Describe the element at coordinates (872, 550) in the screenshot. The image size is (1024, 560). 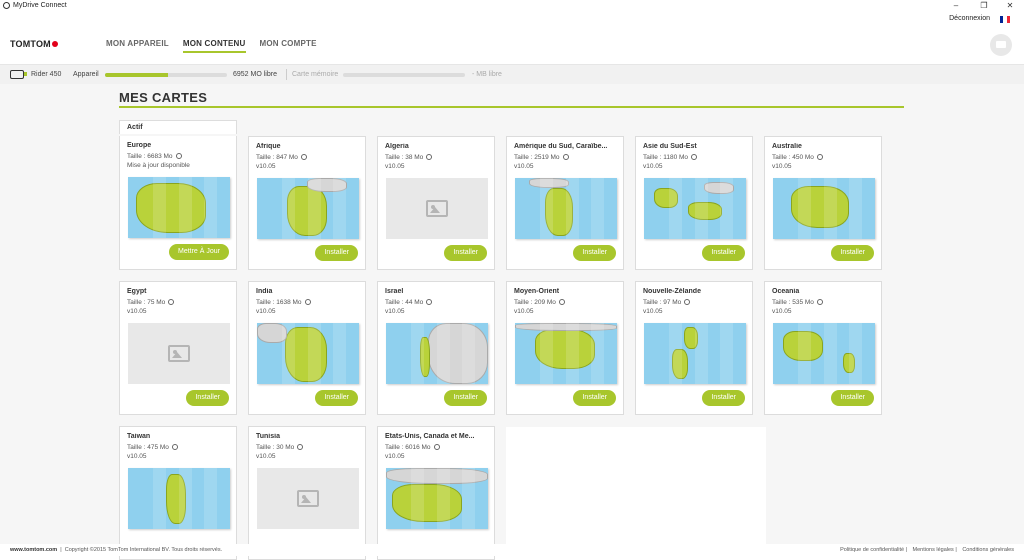
I see `privacy-link: Politique de confidentialité` at that location.